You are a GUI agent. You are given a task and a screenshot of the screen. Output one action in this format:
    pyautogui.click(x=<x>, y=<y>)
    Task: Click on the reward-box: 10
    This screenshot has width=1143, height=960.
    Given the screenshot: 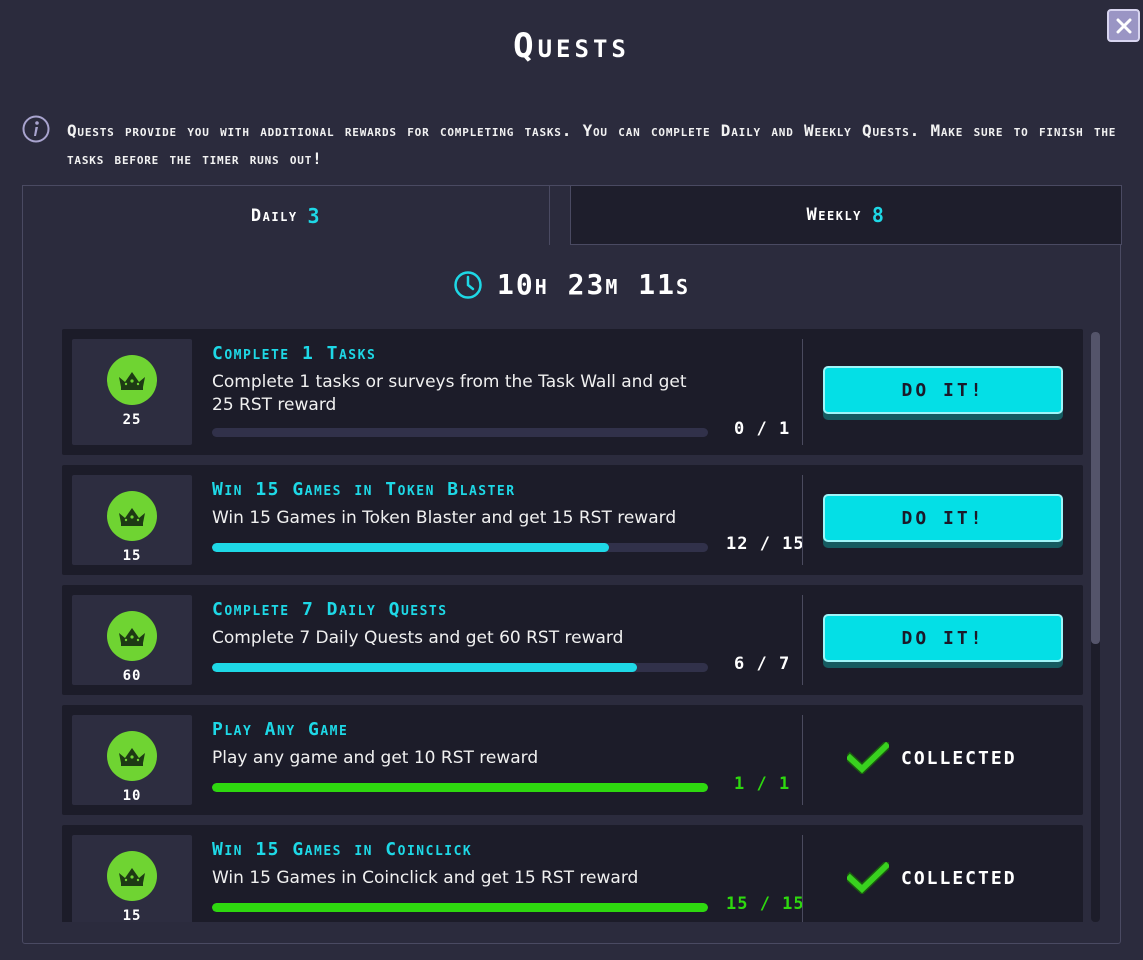 What is the action you would take?
    pyautogui.click(x=132, y=760)
    